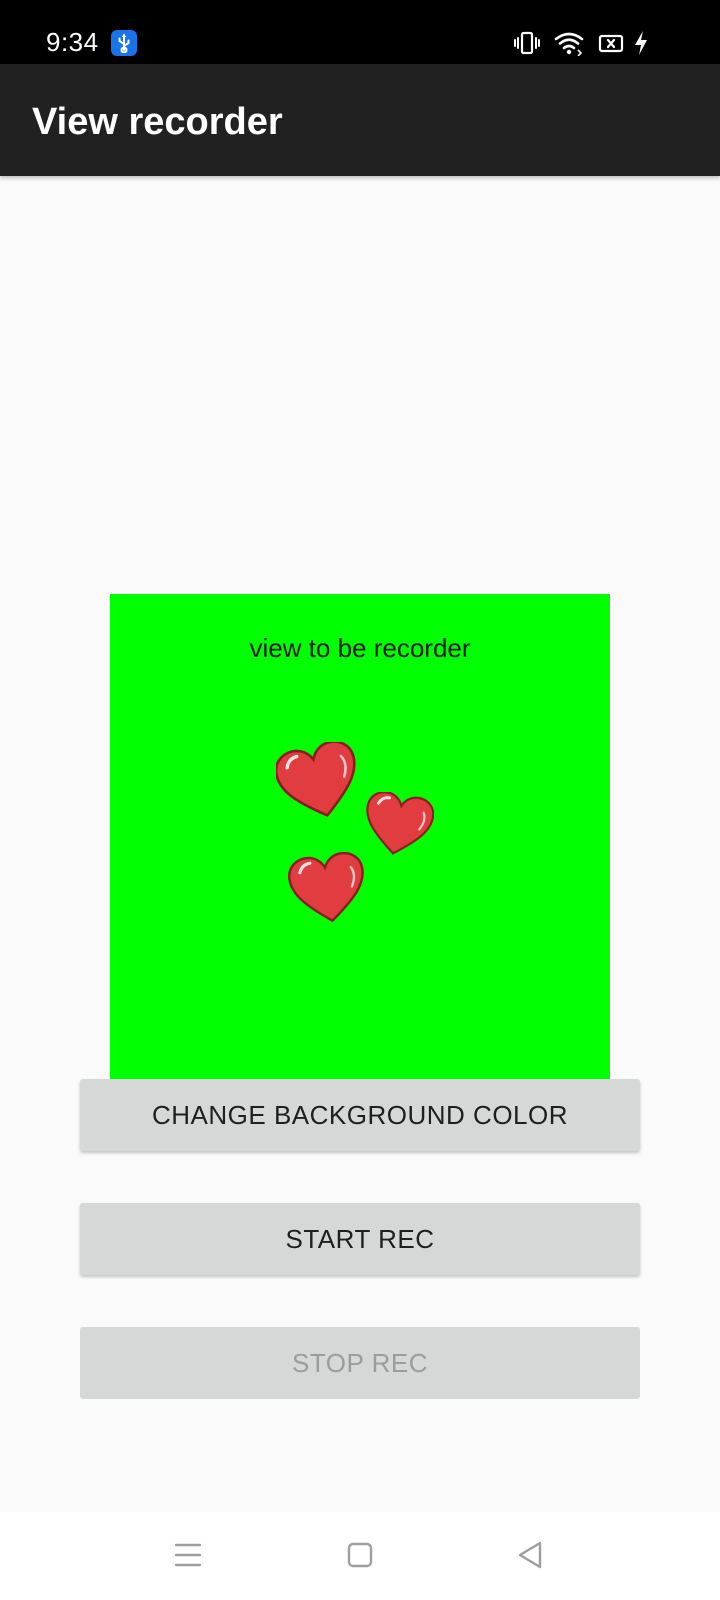 The width and height of the screenshot is (720, 1600). Describe the element at coordinates (360, 32) in the screenshot. I see `status-bar: 9:34` at that location.